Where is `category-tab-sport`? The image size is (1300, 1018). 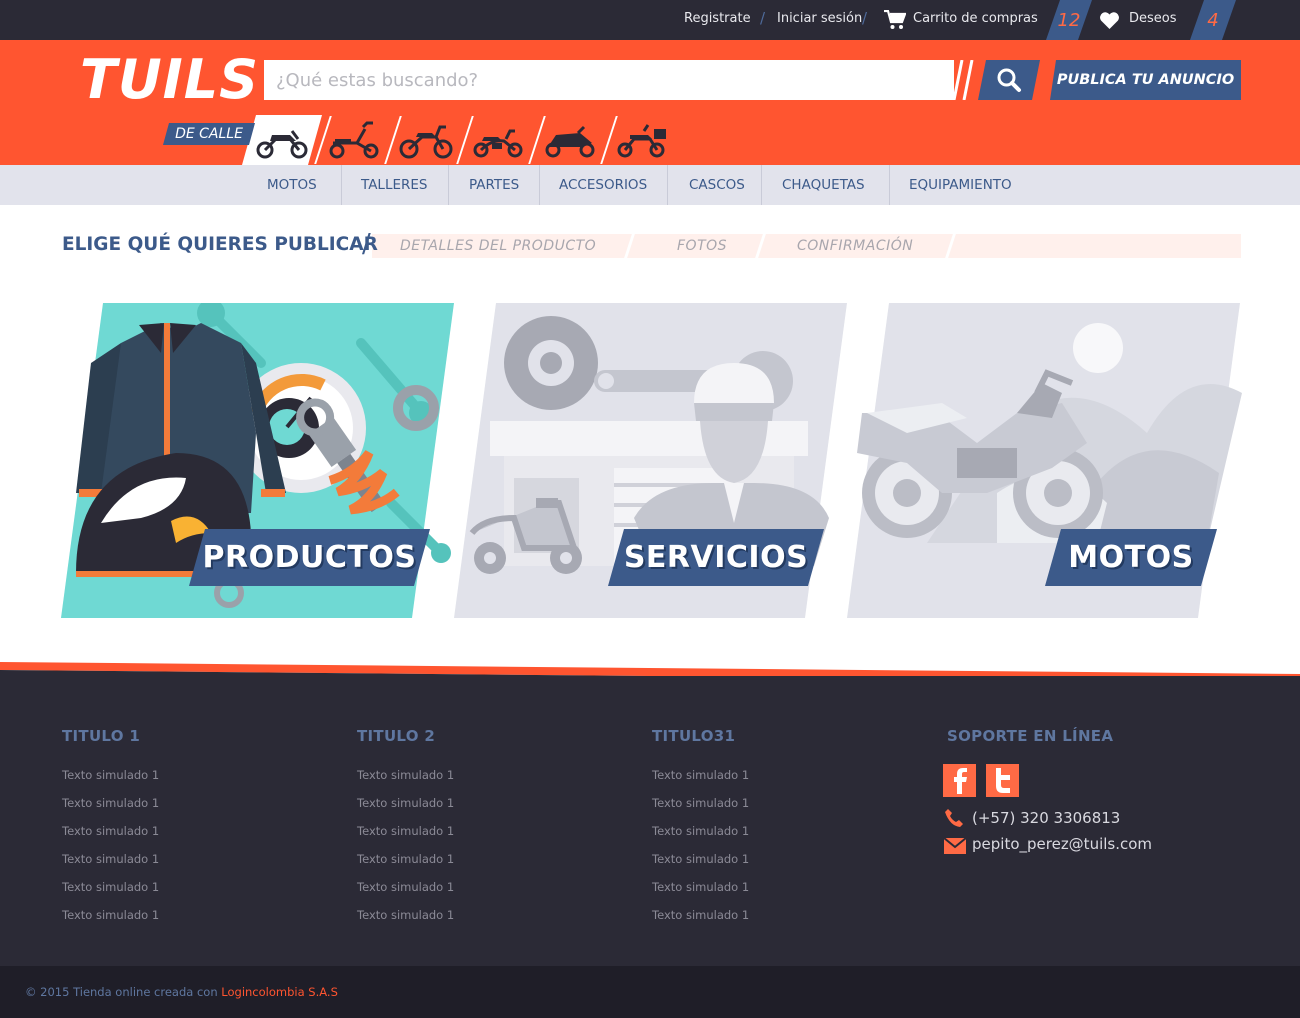 category-tab-sport is located at coordinates (570, 140).